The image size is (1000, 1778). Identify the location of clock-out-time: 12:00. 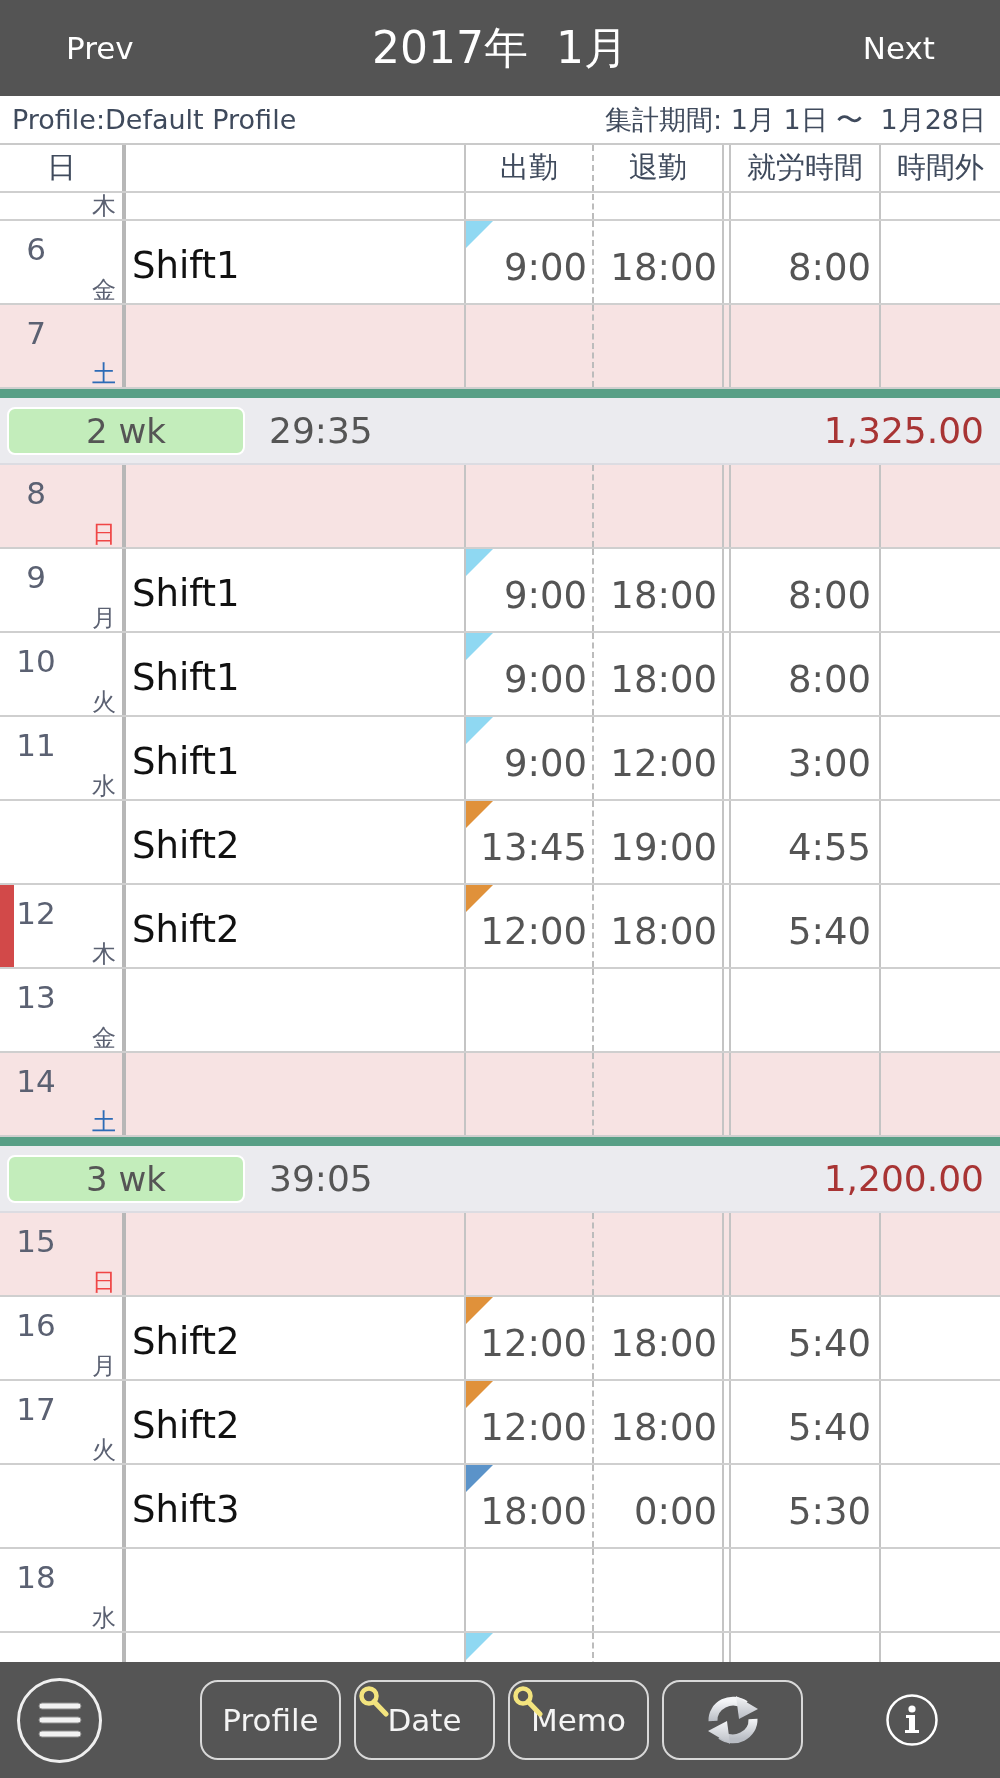
(663, 763).